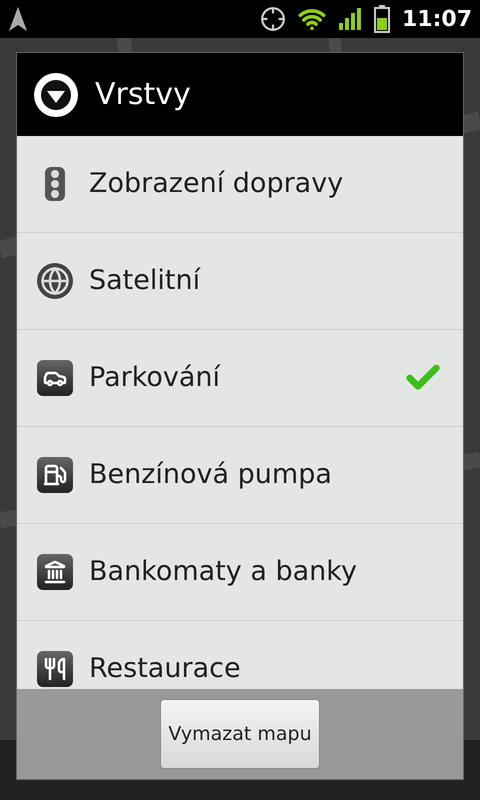 The width and height of the screenshot is (480, 800). What do you see at coordinates (55, 378) in the screenshot?
I see `car-icon` at bounding box center [55, 378].